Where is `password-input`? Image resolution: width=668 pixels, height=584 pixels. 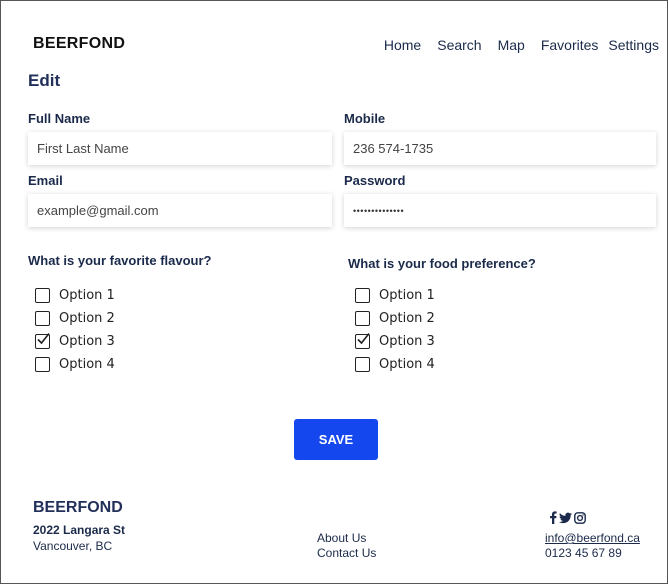
password-input is located at coordinates (500, 210).